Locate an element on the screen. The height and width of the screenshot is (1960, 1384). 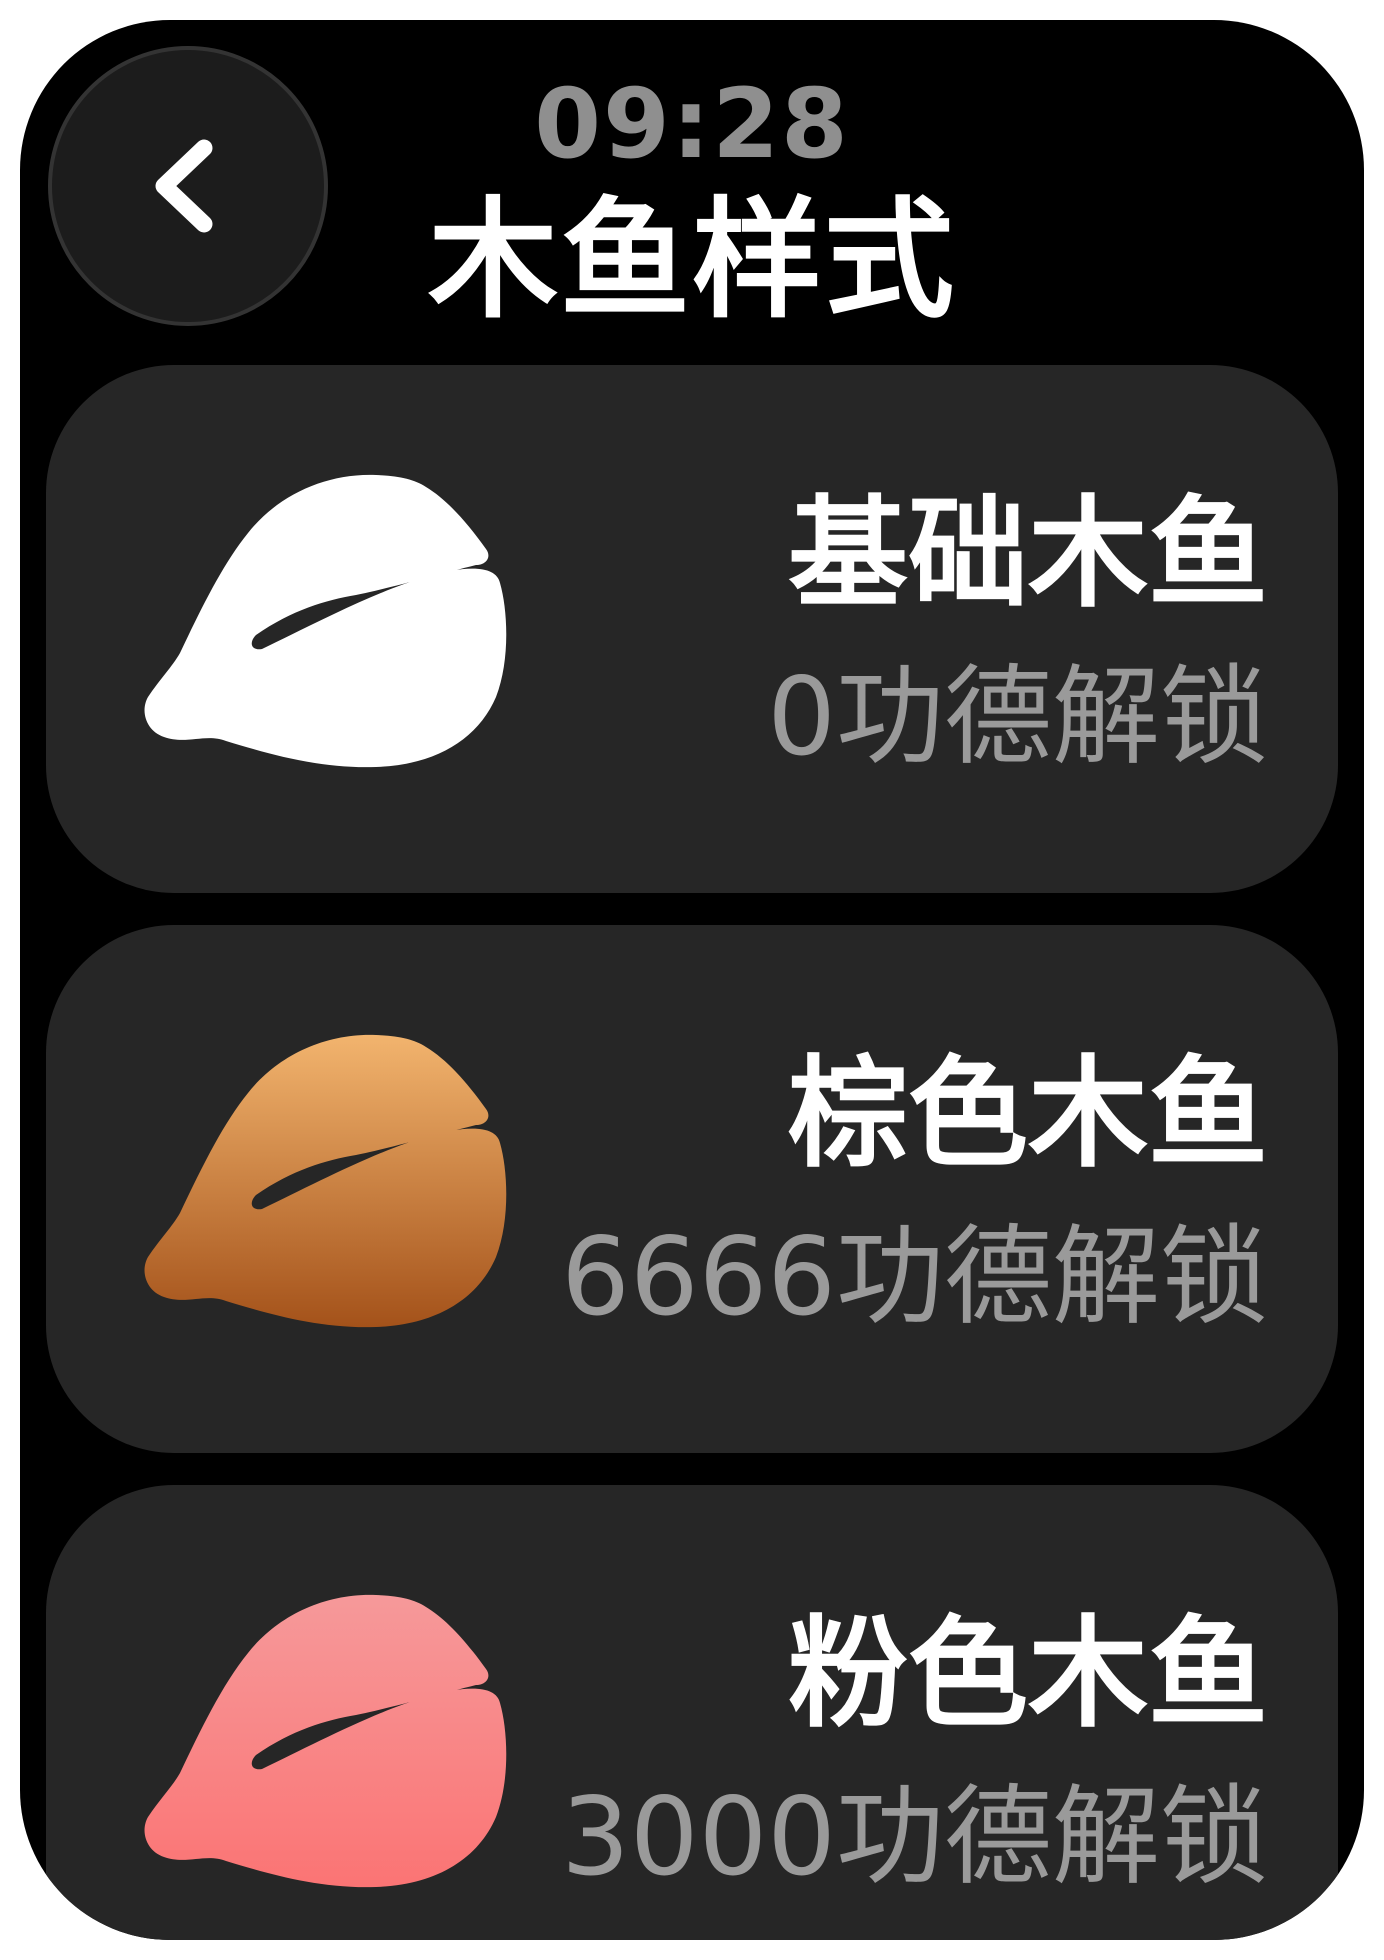
unlock-cost: 3000功德解锁 is located at coordinates (914, 1837).